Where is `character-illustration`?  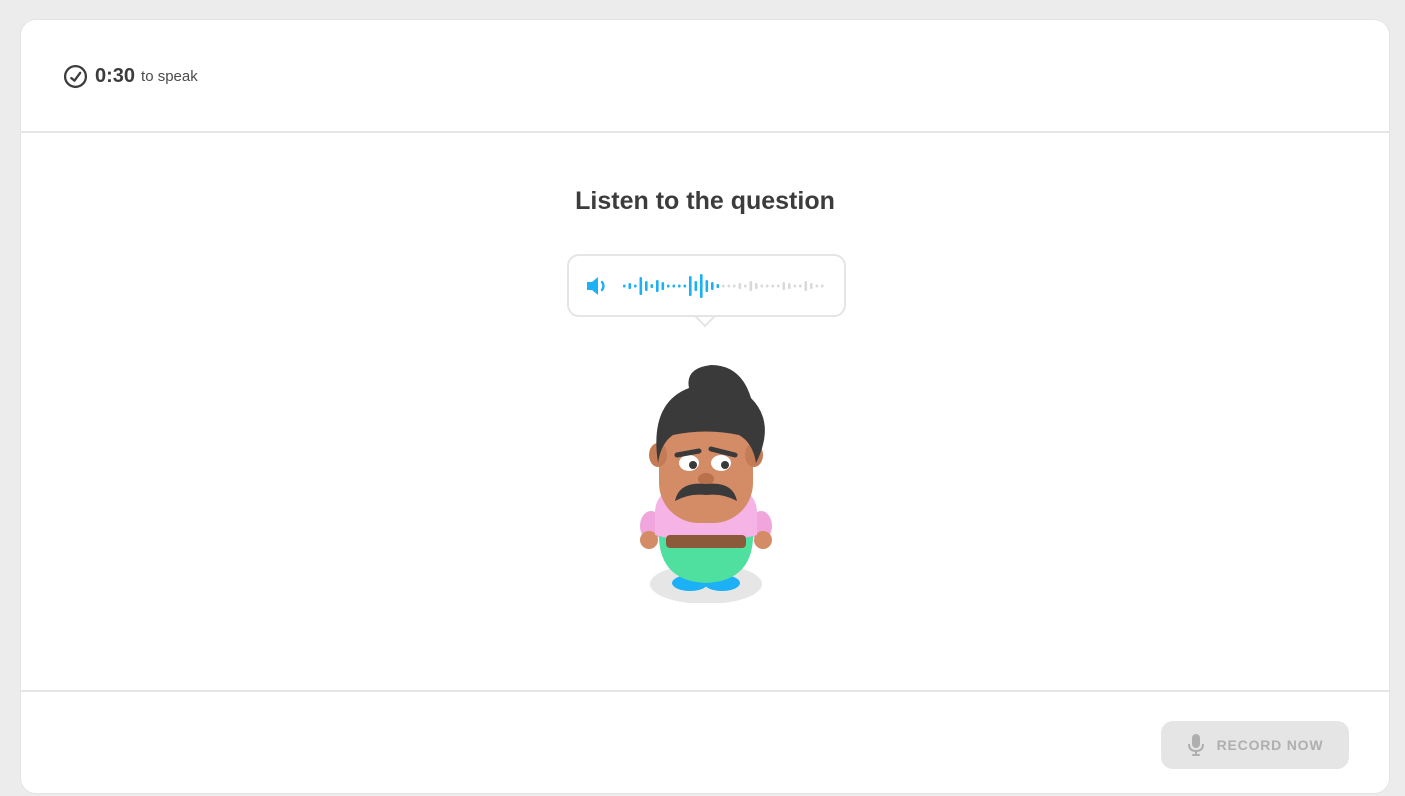 character-illustration is located at coordinates (706, 484).